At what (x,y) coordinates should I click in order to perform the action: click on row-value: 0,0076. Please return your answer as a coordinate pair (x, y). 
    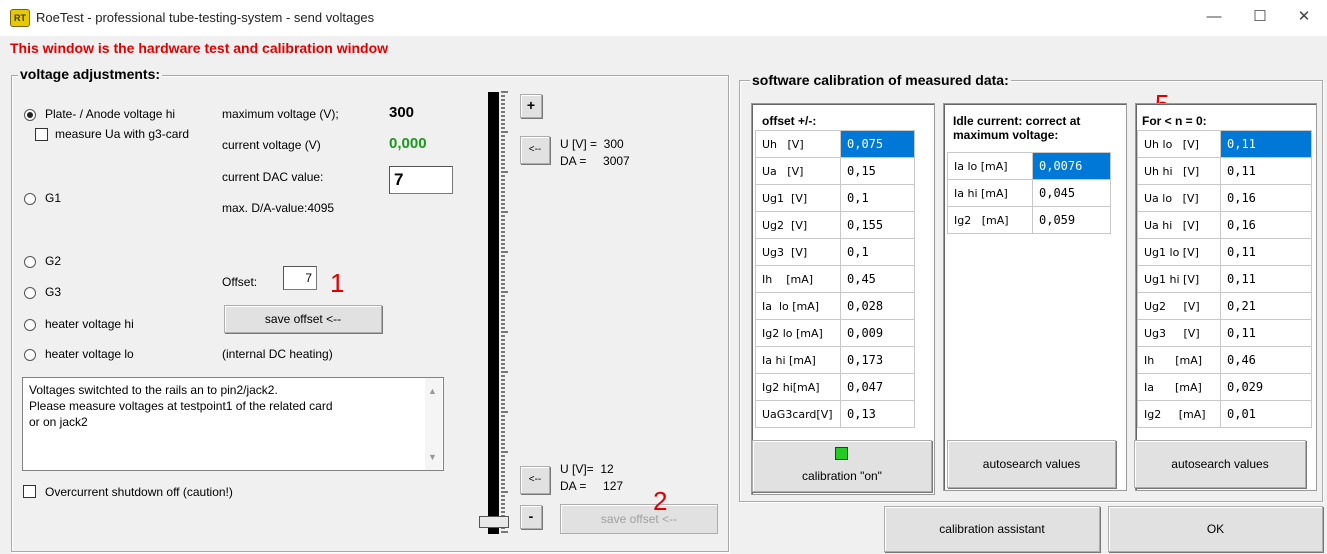
    Looking at the image, I should click on (1071, 166).